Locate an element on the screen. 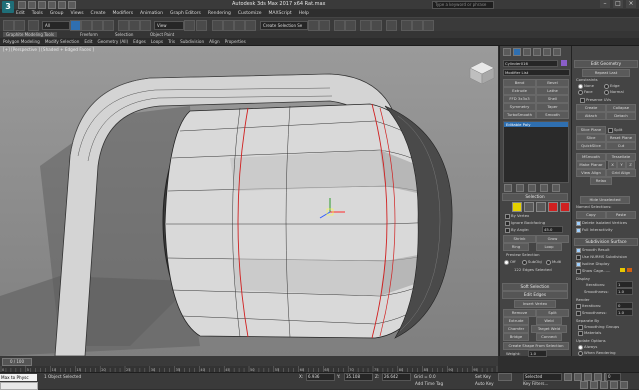 This screenshot has width=639, height=390. selection-rollout-header: Selection is located at coordinates (535, 197).